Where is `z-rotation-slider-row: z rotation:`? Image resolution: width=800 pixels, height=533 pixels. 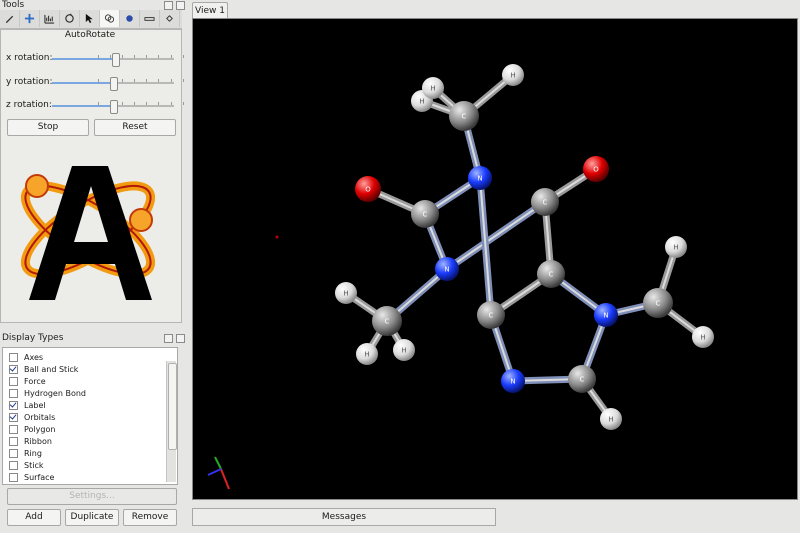
z-rotation-slider-row: z rotation: is located at coordinates (113, 106).